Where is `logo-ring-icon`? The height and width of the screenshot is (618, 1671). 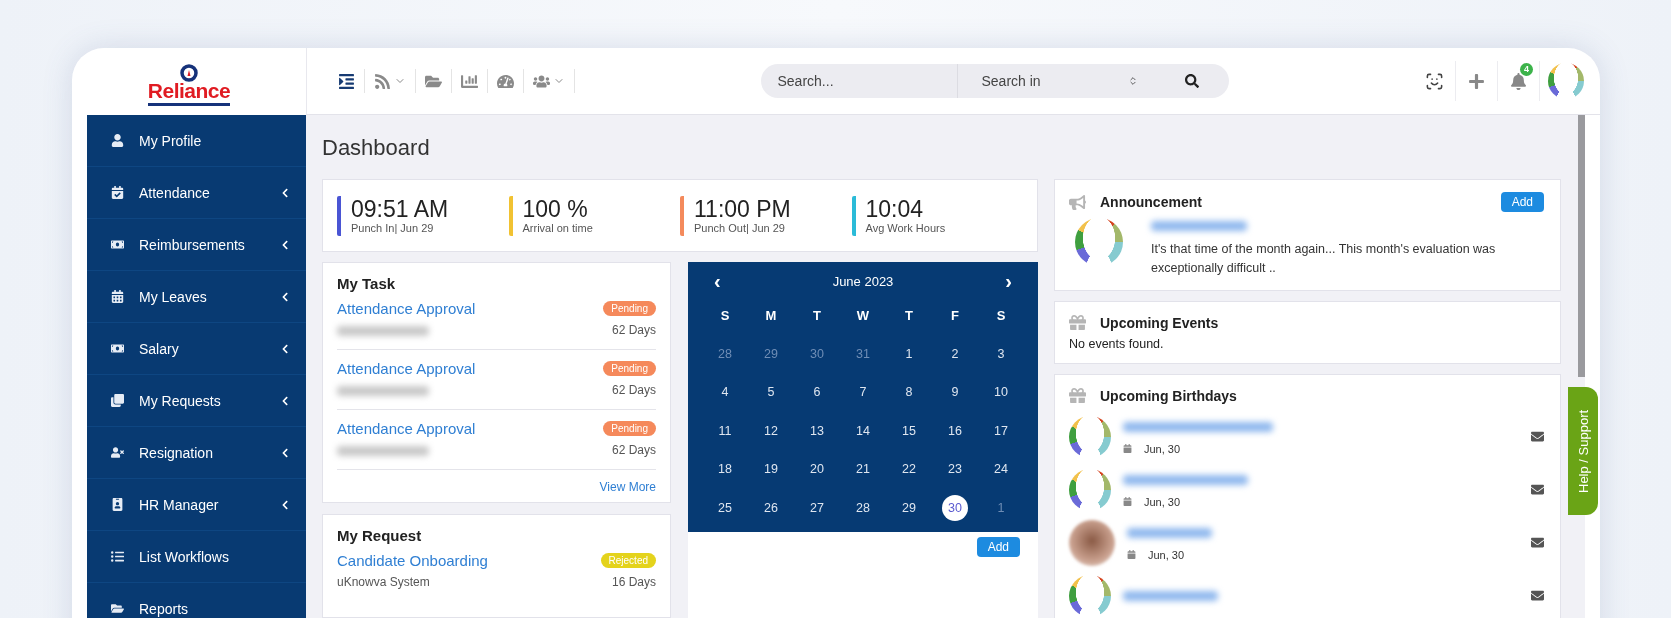 logo-ring-icon is located at coordinates (189, 72).